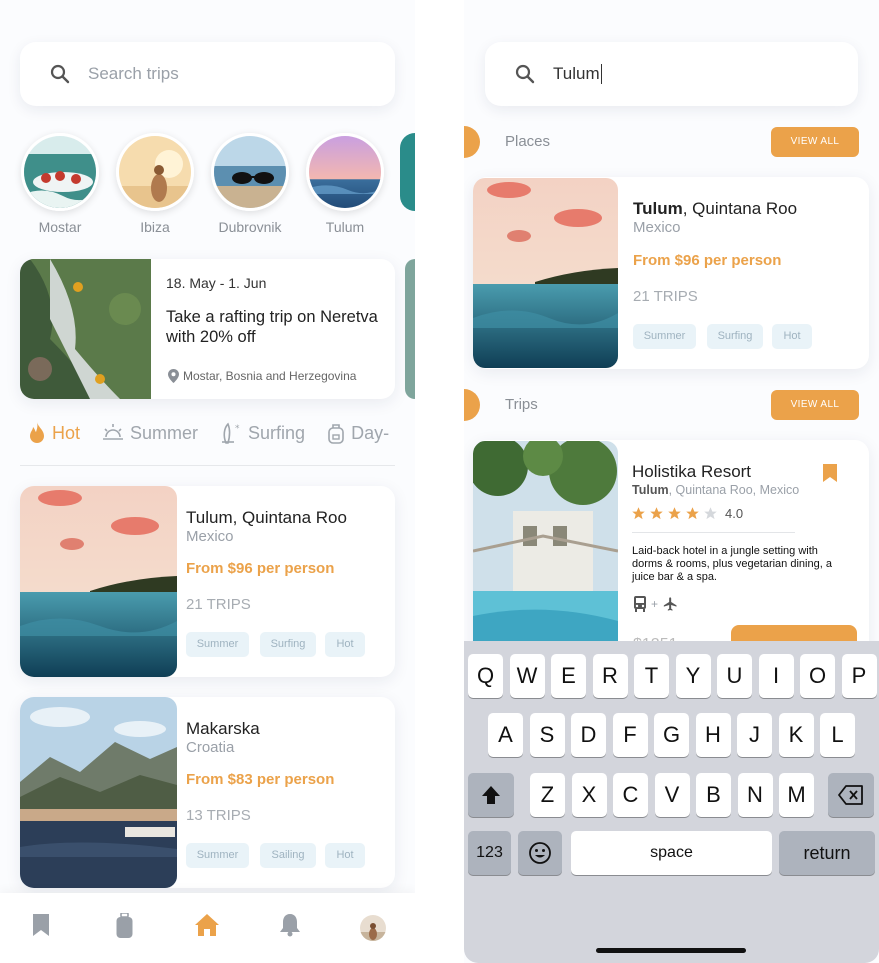  What do you see at coordinates (216, 283) in the screenshot?
I see `promo-dates: 18. May - 1. Jun` at bounding box center [216, 283].